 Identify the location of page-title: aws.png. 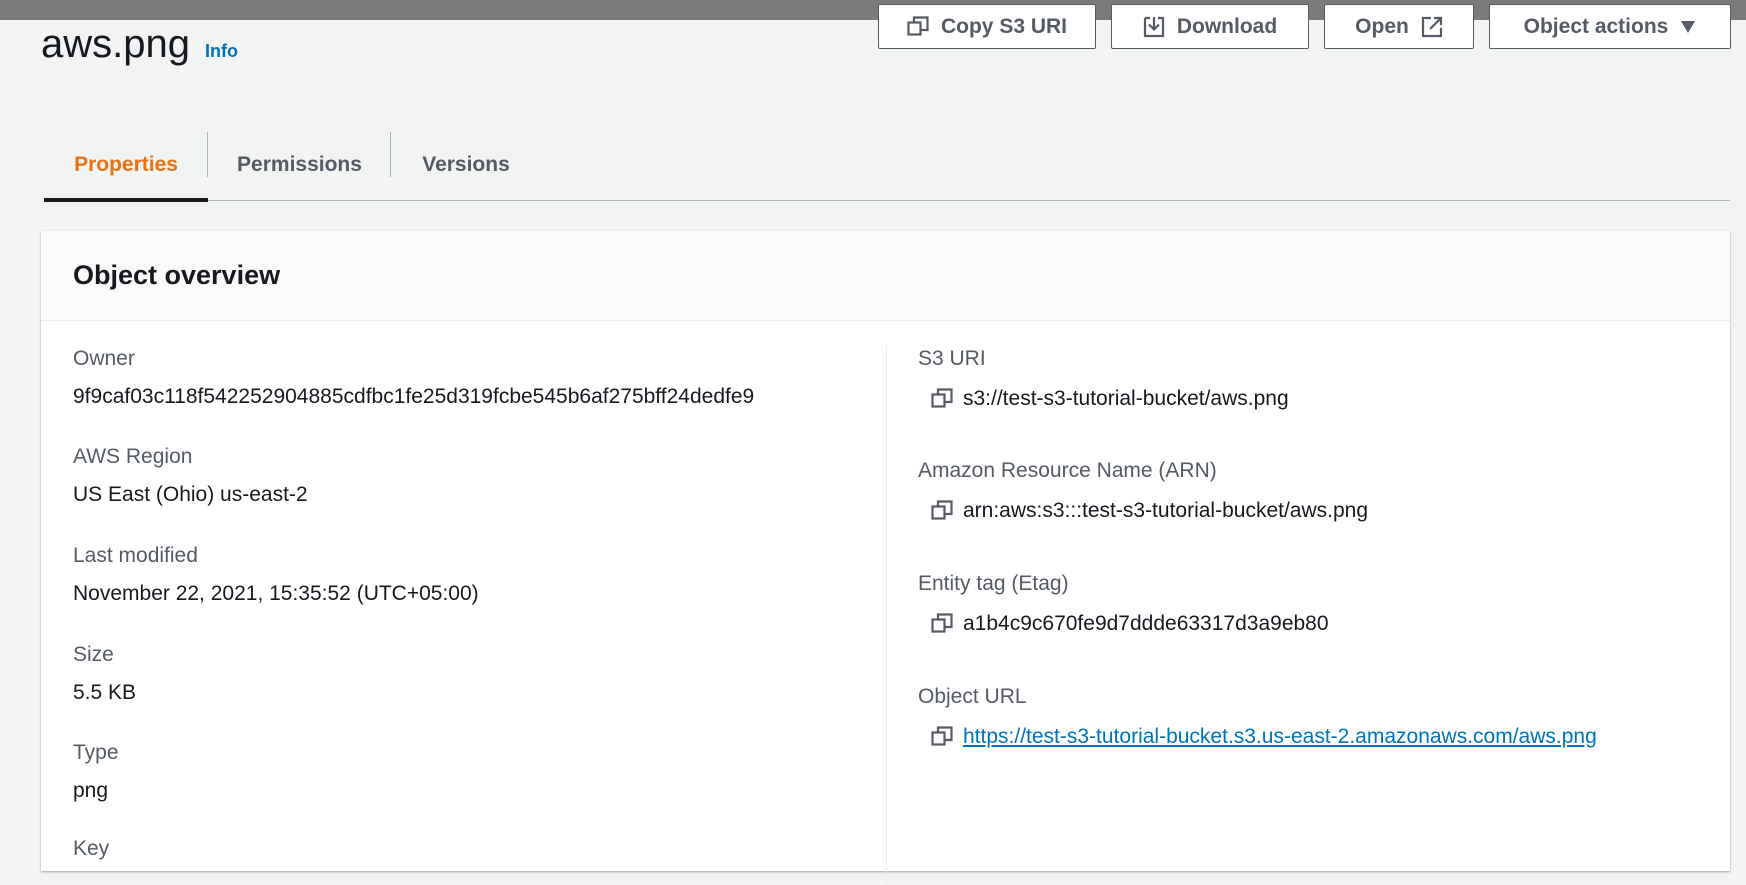
(115, 44).